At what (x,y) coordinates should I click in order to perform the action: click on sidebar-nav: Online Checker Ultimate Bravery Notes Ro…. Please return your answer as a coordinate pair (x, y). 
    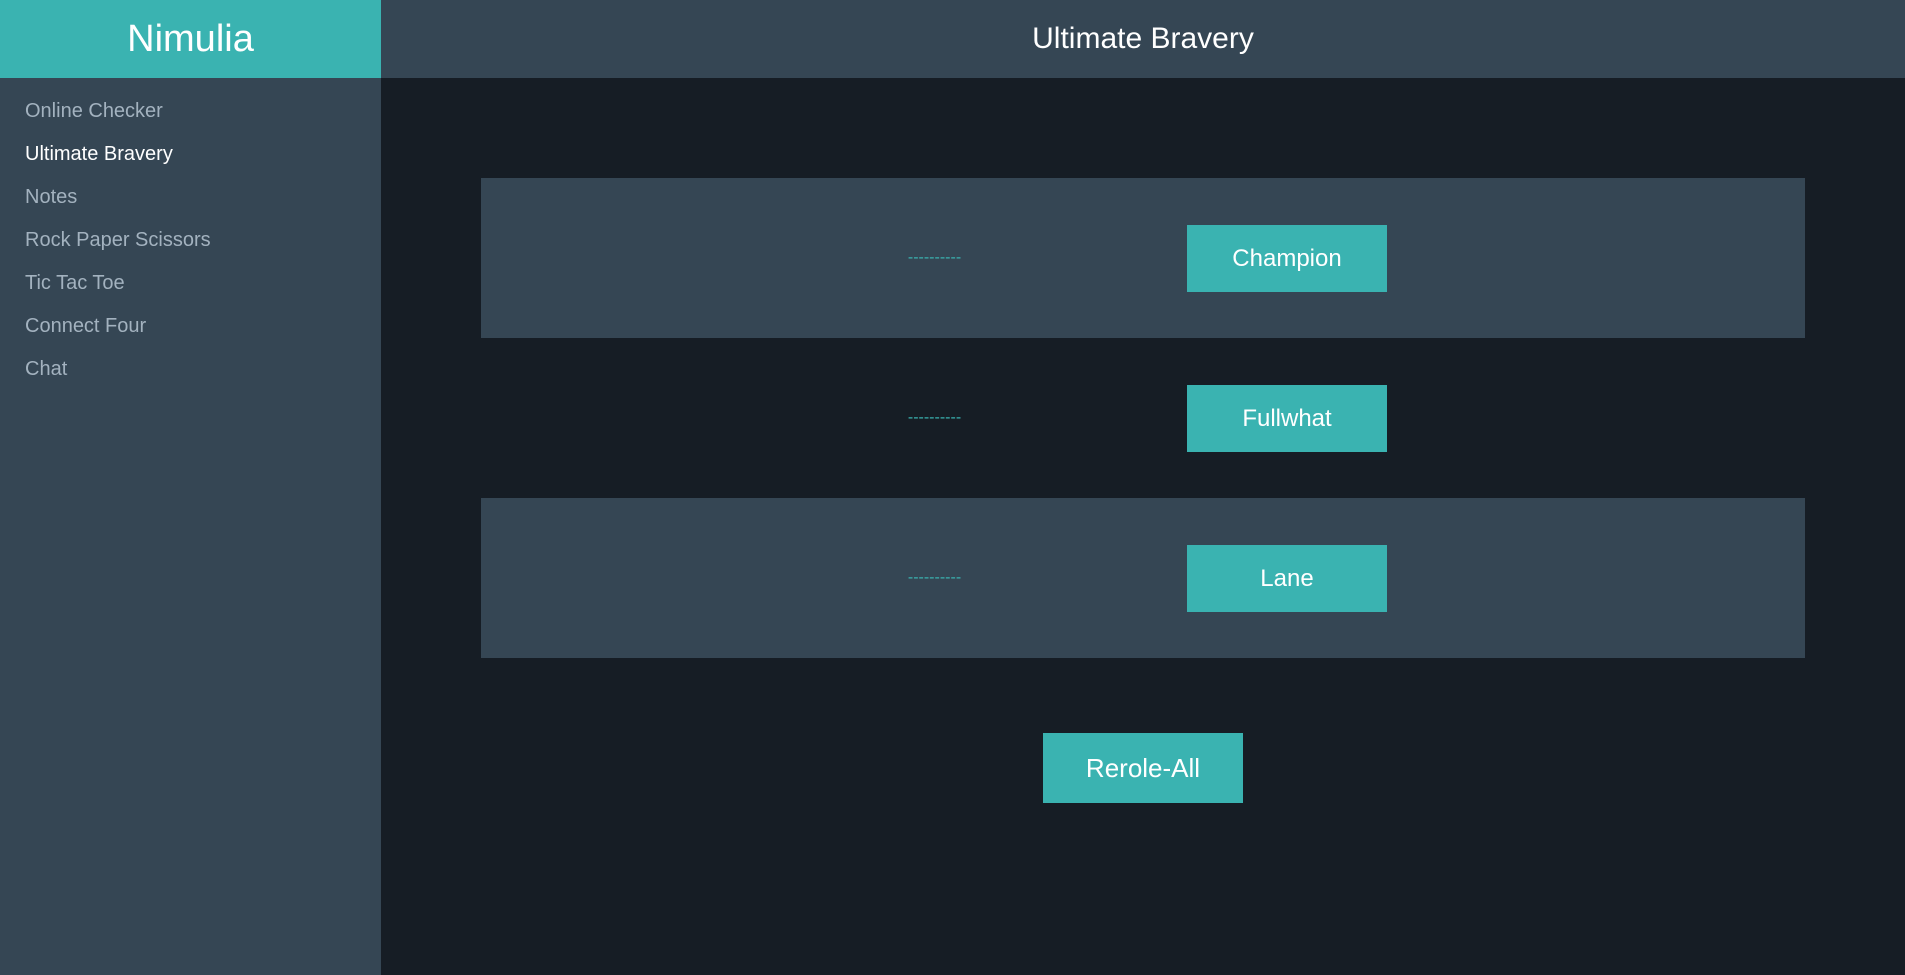
    Looking at the image, I should click on (190, 234).